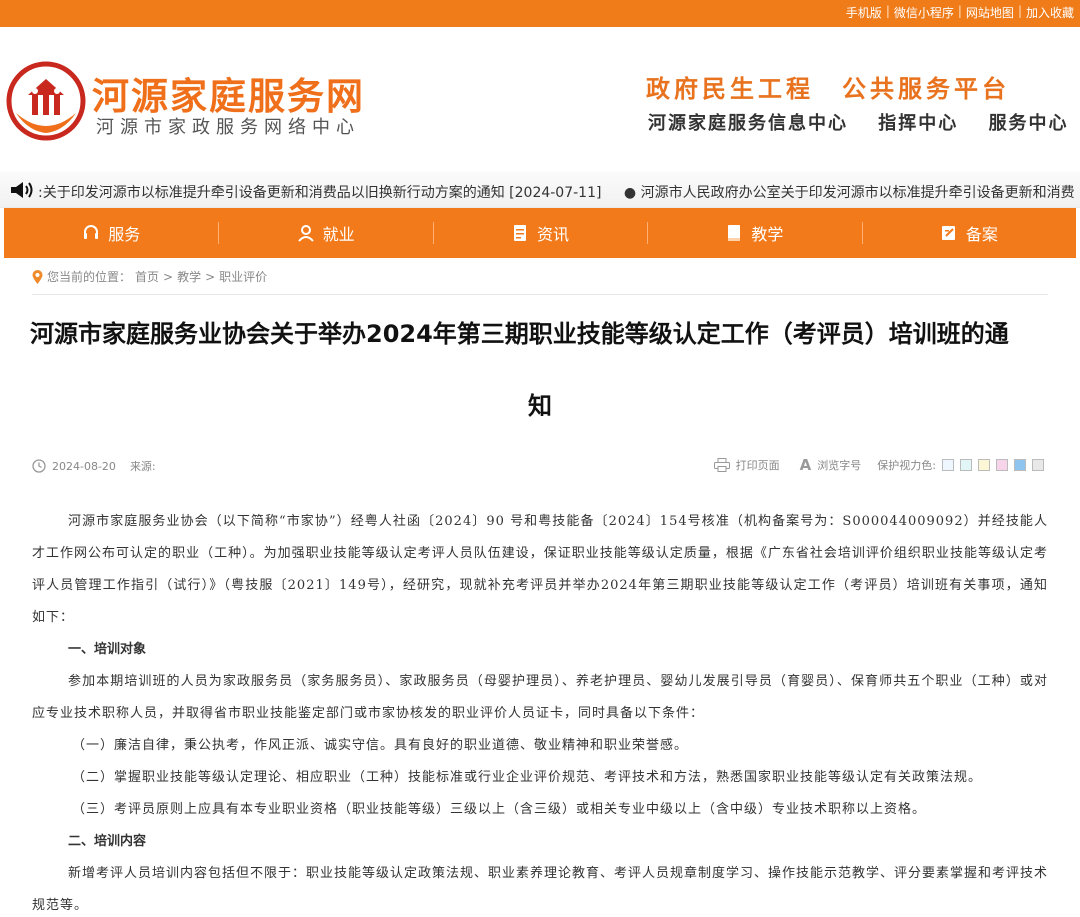  Describe the element at coordinates (839, 465) in the screenshot. I see `font-size-button: 浏览字号` at that location.